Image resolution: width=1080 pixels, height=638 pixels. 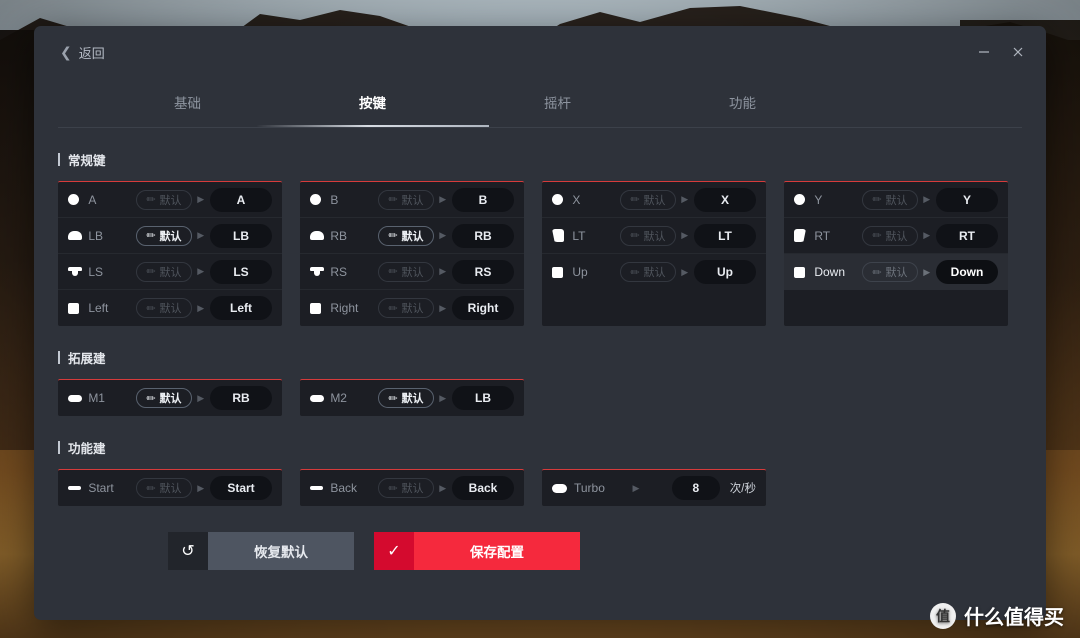 I want to click on table-row: M2 ✏ 默认 ▶ LB, so click(x=412, y=398).